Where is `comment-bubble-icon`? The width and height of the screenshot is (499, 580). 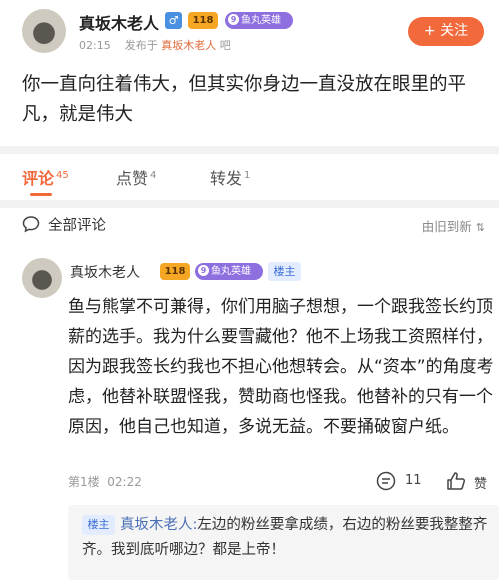 comment-bubble-icon is located at coordinates (31, 224).